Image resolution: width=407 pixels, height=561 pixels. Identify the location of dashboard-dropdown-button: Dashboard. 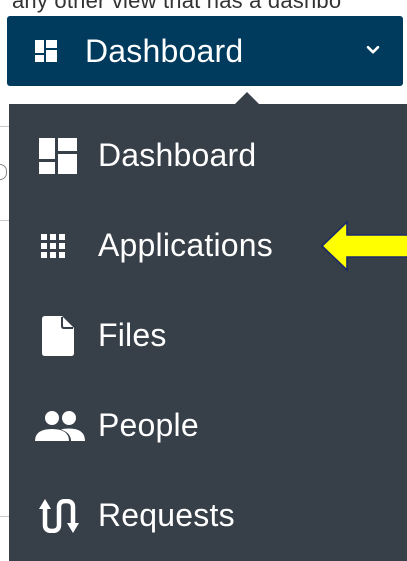
(205, 51).